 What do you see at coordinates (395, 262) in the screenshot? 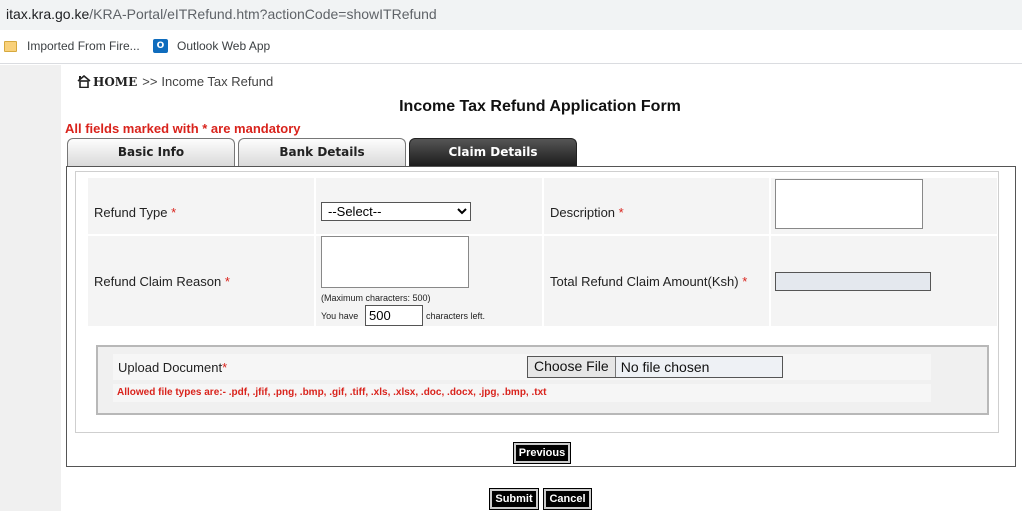
I see `claim-reason-textarea` at bounding box center [395, 262].